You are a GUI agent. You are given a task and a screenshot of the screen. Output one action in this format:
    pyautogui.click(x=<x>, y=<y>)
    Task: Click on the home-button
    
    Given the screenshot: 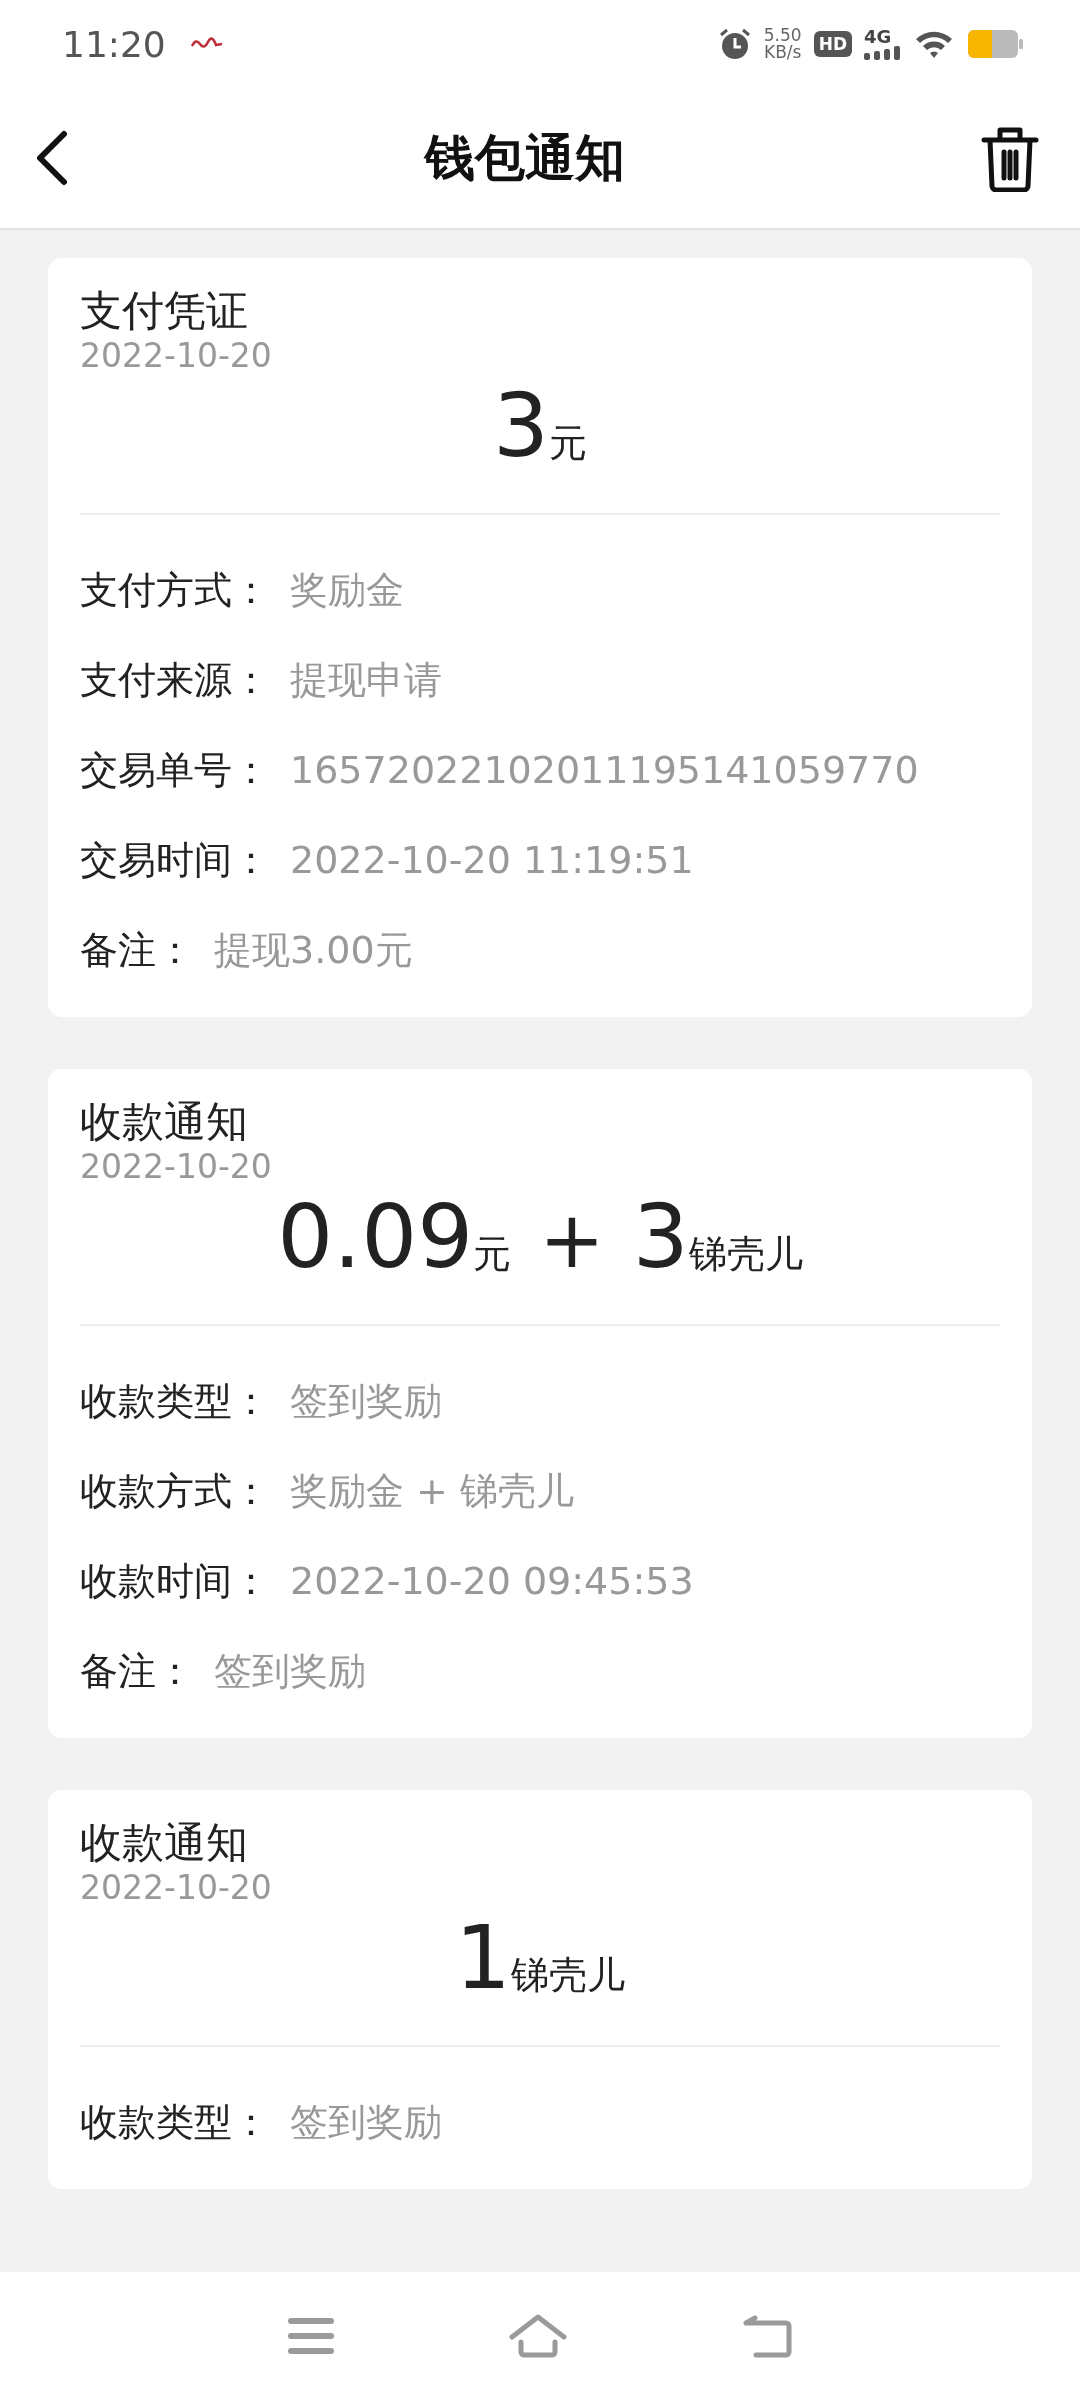 What is the action you would take?
    pyautogui.click(x=538, y=2336)
    